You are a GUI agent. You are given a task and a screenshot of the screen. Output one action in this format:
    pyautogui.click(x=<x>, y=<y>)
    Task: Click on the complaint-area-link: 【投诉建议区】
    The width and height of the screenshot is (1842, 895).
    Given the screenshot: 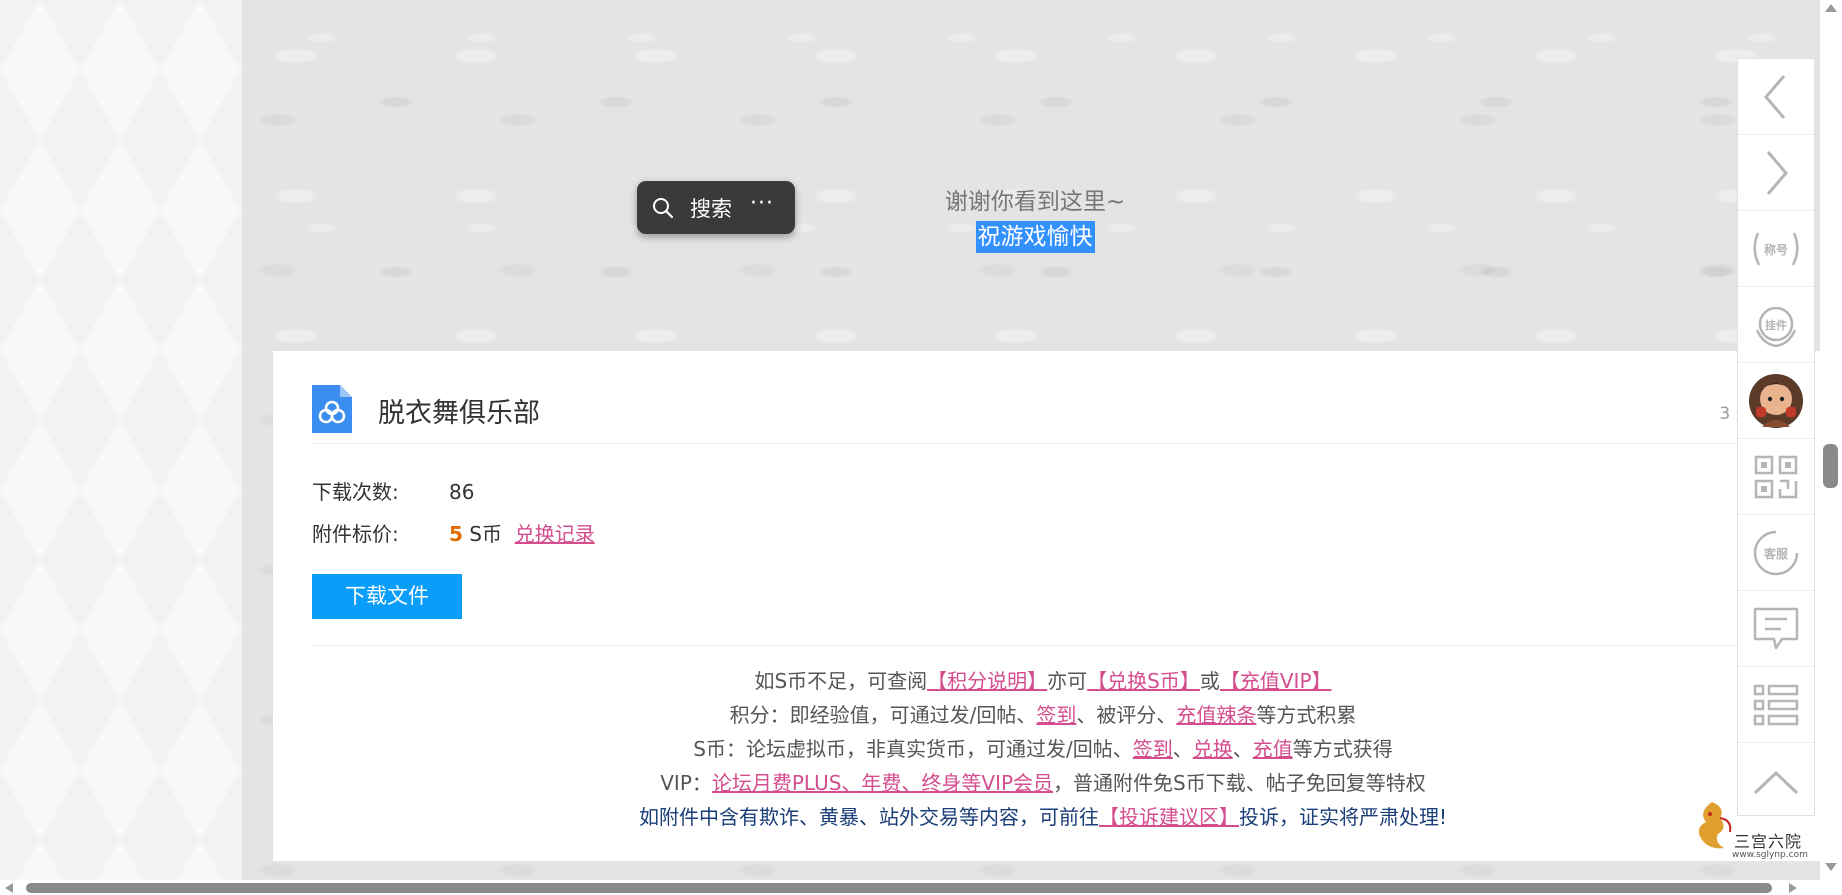 What is the action you would take?
    pyautogui.click(x=1169, y=817)
    